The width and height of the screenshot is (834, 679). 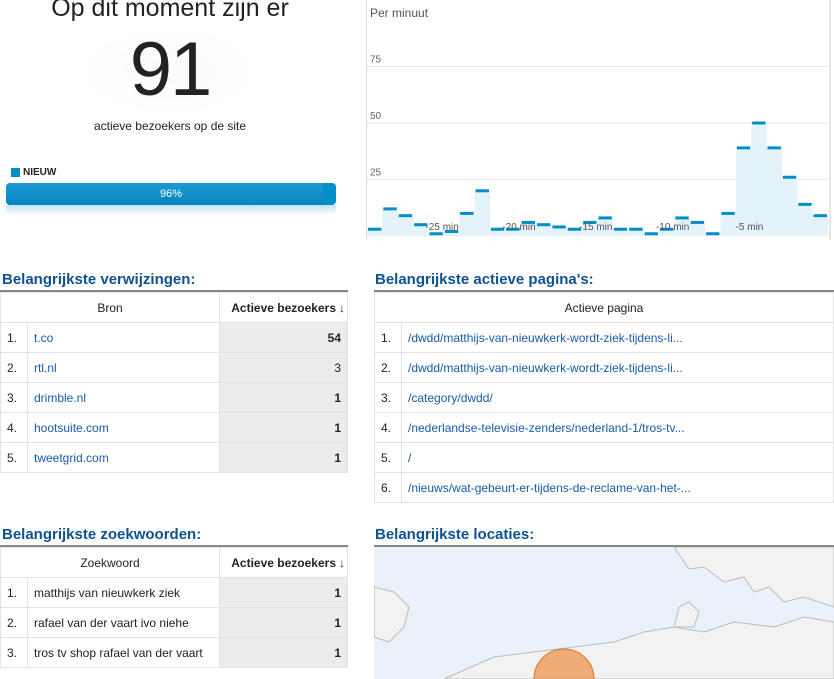 I want to click on table-row: 3. tros tv shop rafael van der vaart 1, so click(x=174, y=652).